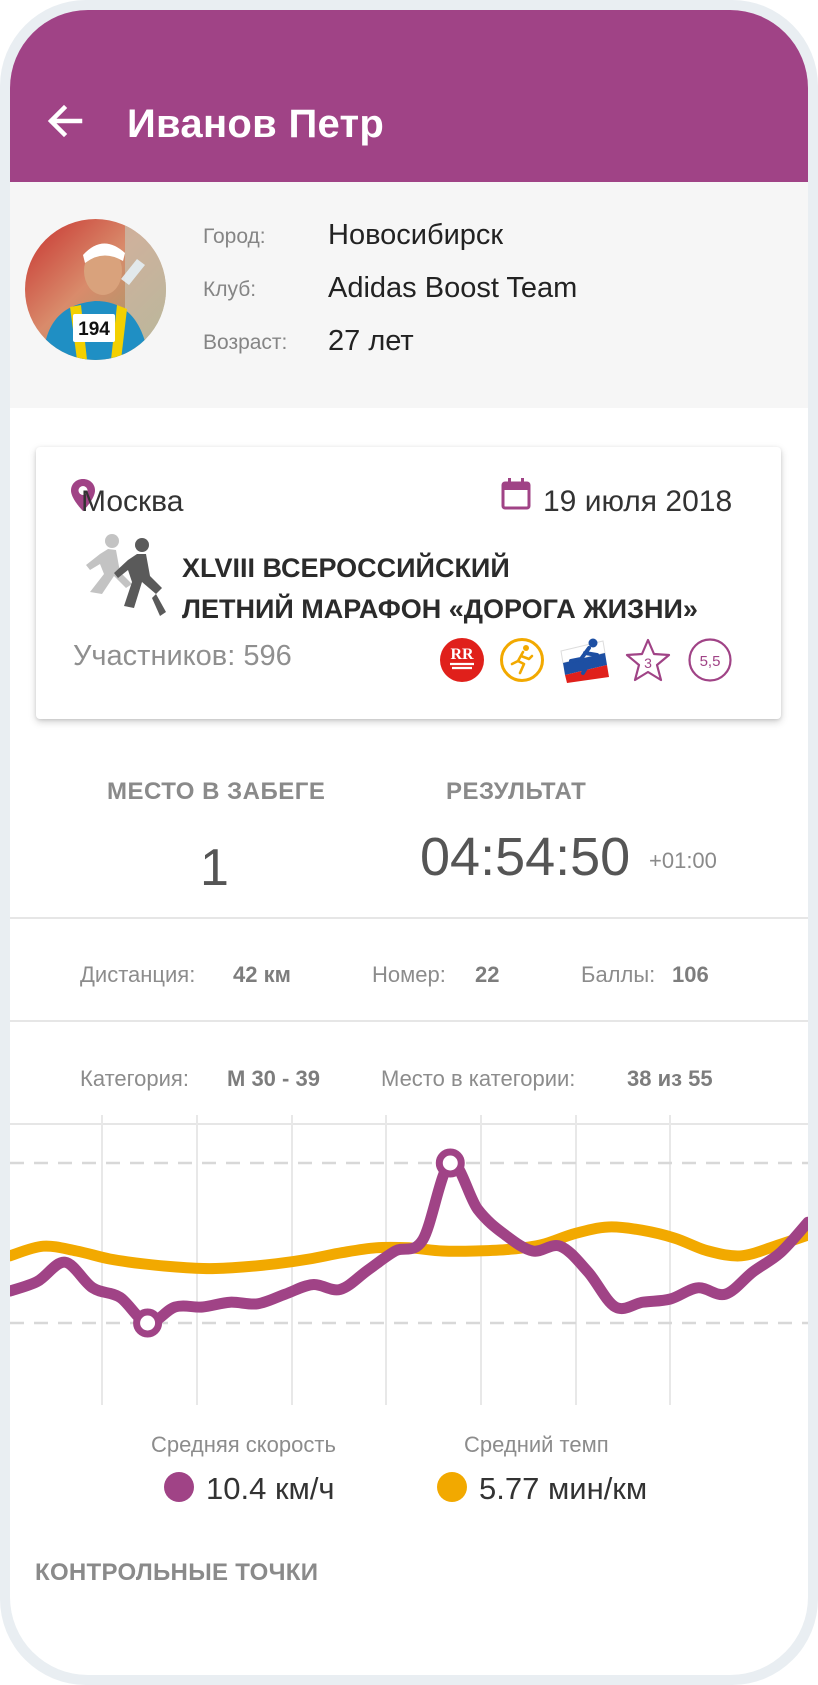  I want to click on participants-count: Участников: 596, so click(182, 656).